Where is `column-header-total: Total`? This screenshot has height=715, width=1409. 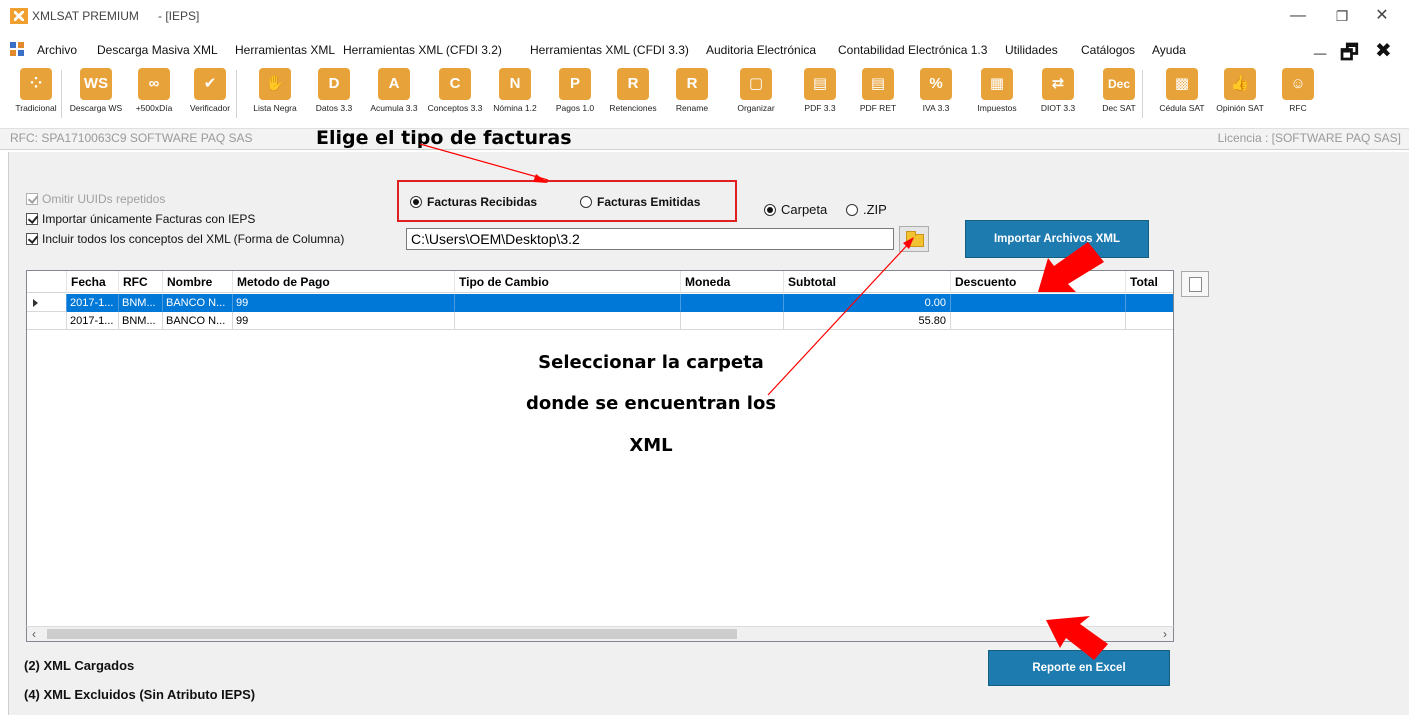 column-header-total: Total is located at coordinates (1149, 282).